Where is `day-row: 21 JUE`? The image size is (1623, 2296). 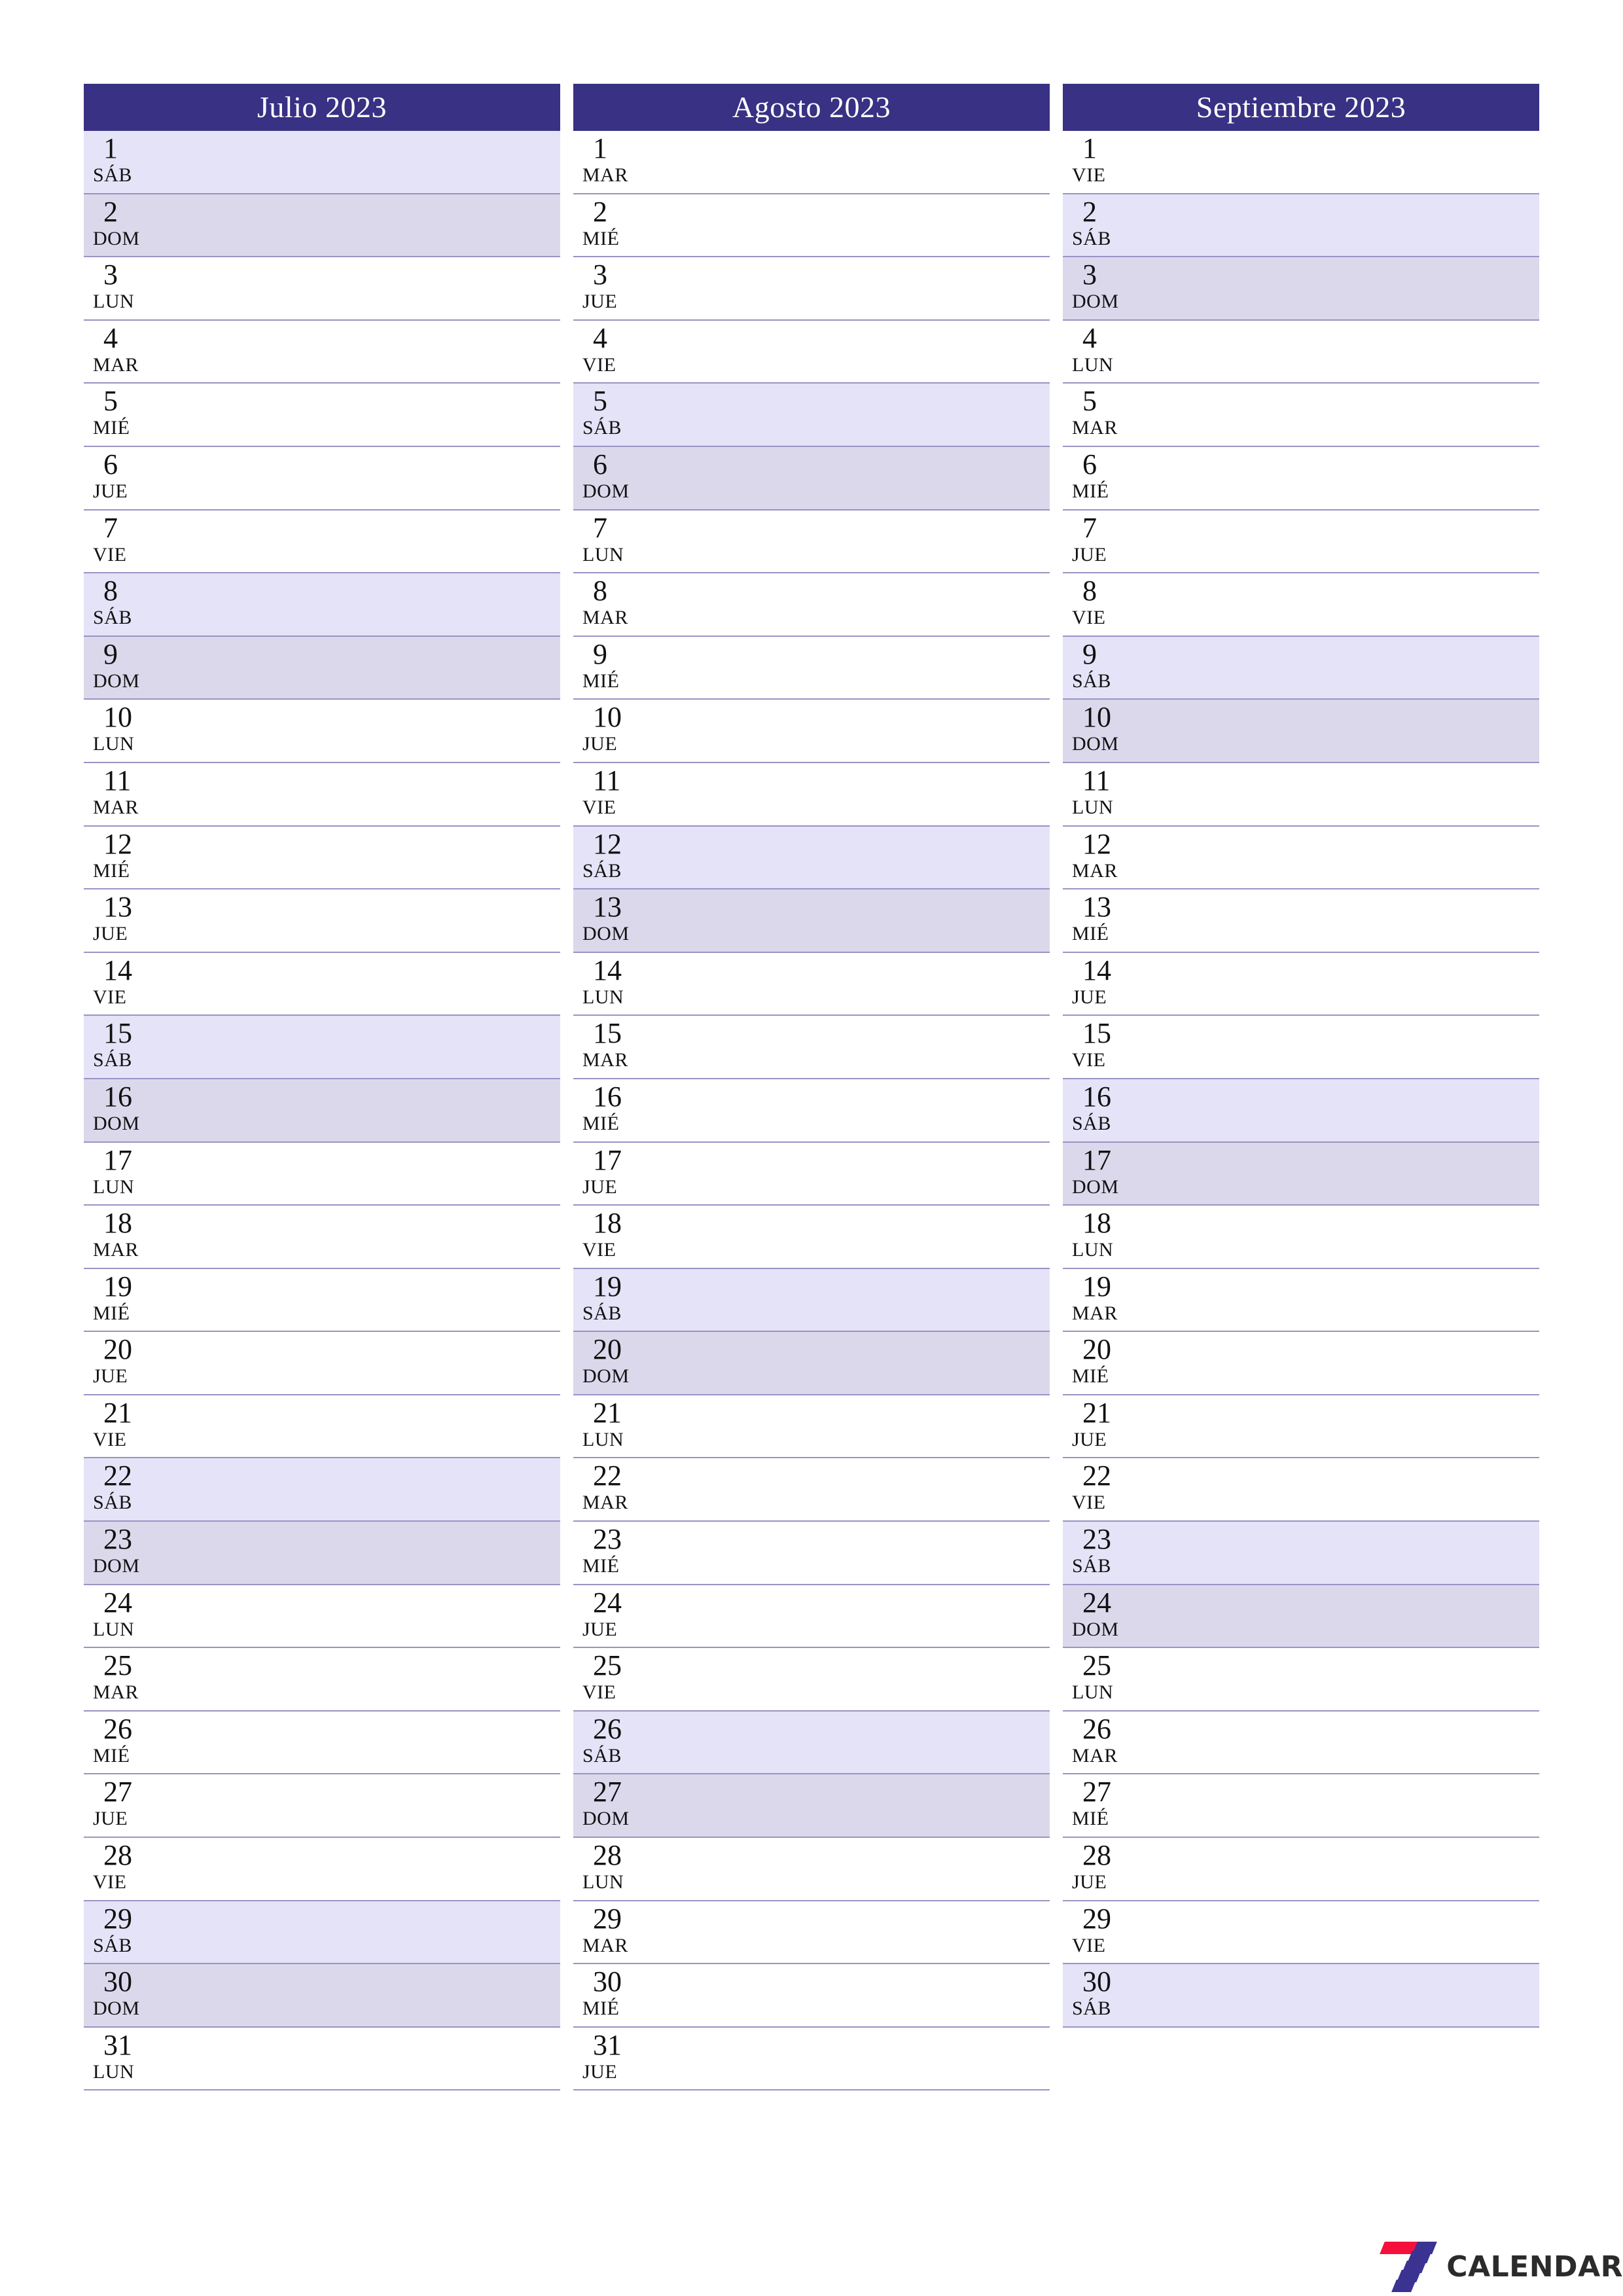
day-row: 21 JUE is located at coordinates (1301, 1427).